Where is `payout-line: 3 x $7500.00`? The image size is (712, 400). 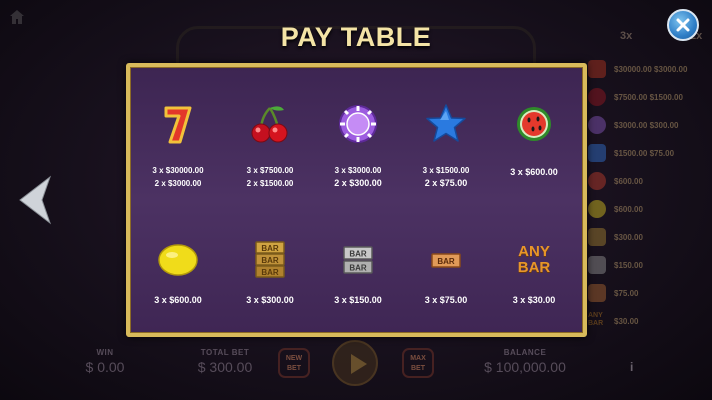 payout-line: 3 x $7500.00 is located at coordinates (270, 170).